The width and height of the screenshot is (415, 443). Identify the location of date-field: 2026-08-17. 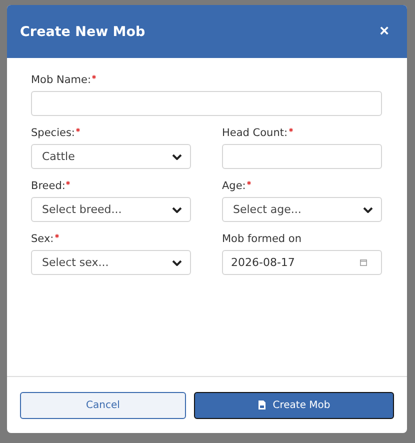
(302, 262).